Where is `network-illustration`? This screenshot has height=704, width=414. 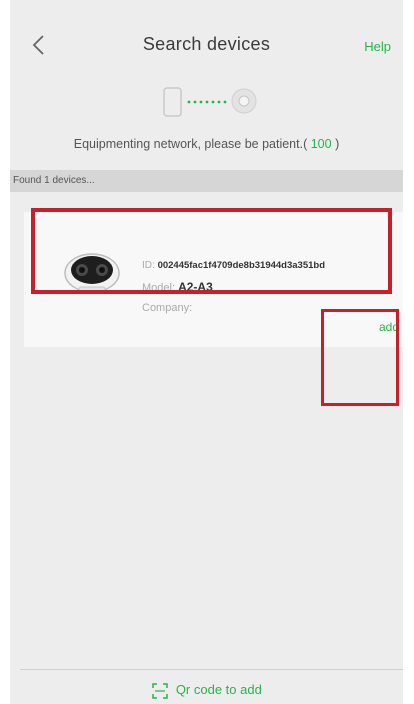
network-illustration is located at coordinates (215, 103).